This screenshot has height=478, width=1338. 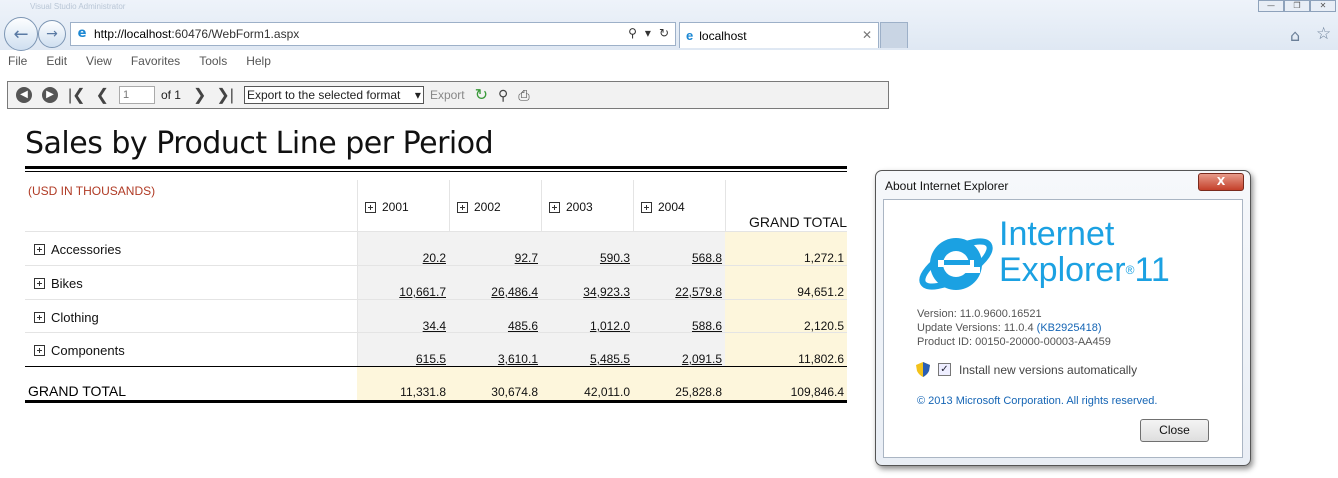 I want to click on address-url: http://localhost:60476/WebForm1.aspx, so click(x=197, y=34).